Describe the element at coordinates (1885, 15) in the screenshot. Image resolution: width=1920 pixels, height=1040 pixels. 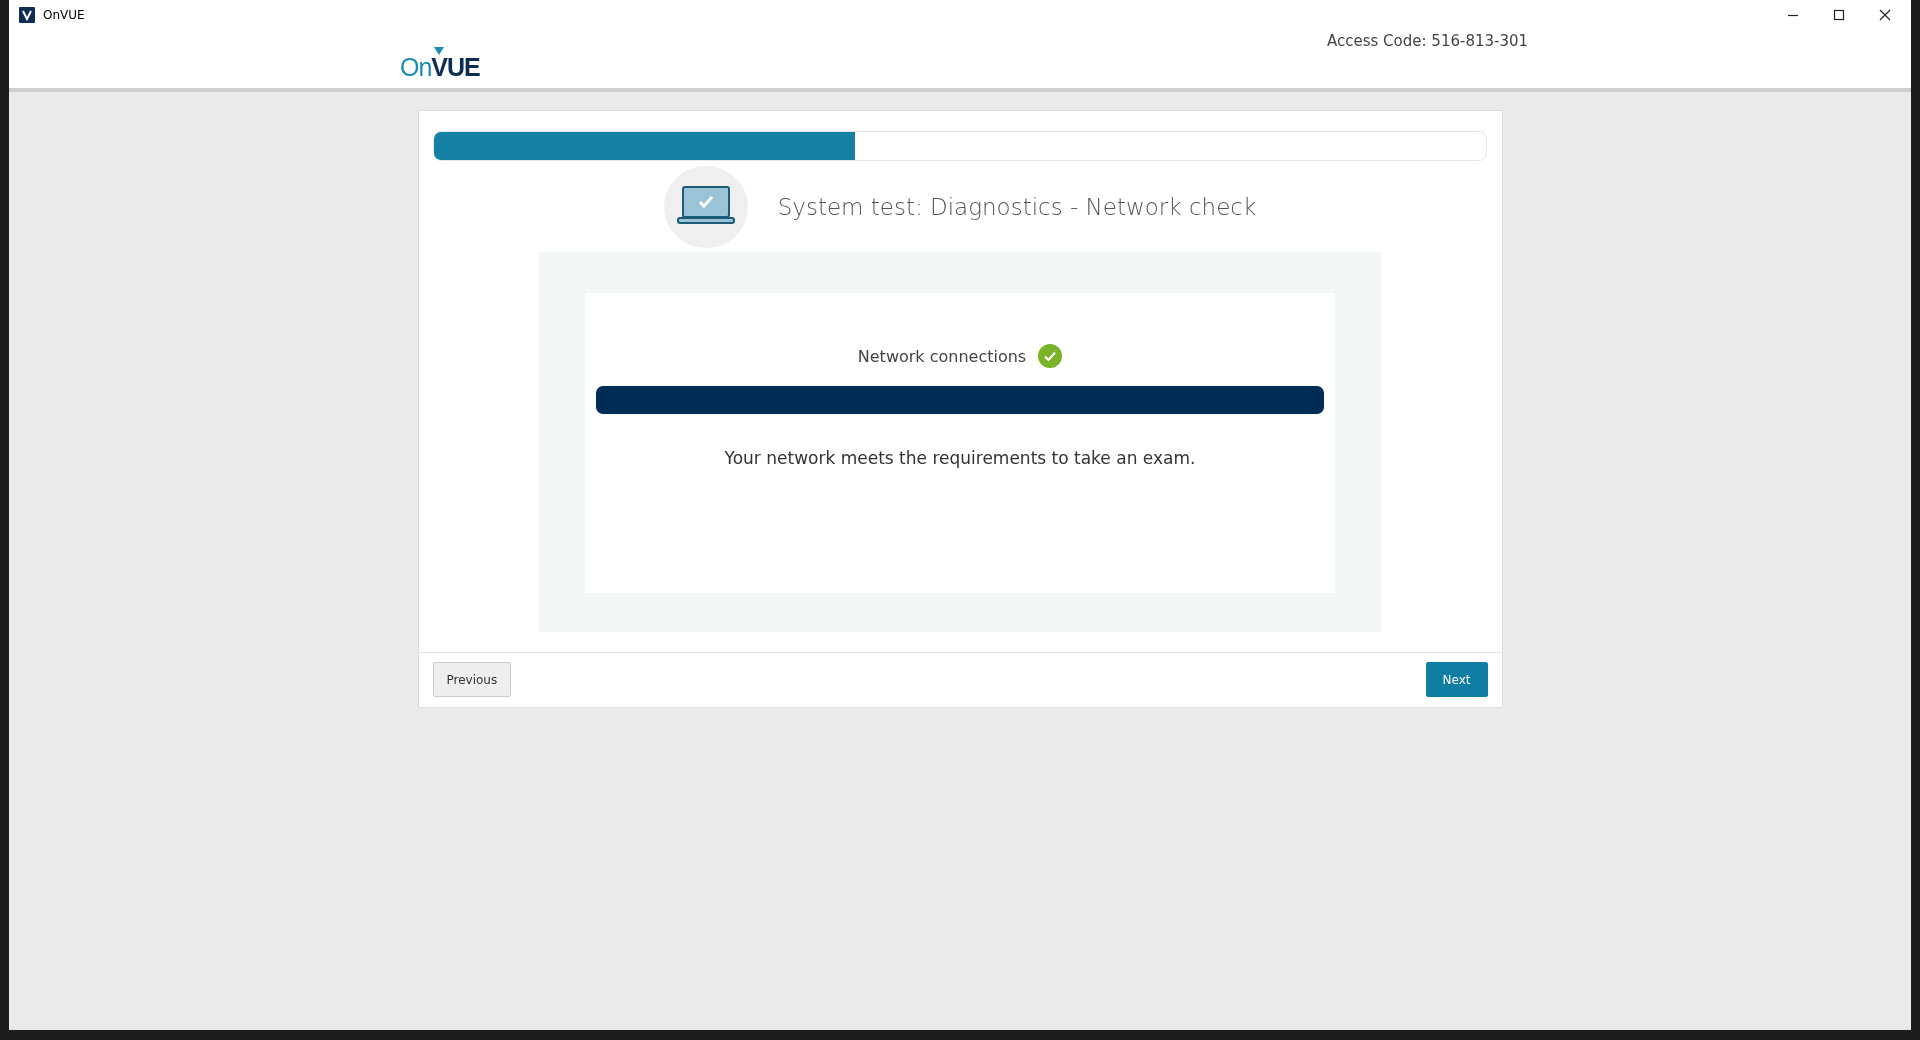
I see `close-icon` at that location.